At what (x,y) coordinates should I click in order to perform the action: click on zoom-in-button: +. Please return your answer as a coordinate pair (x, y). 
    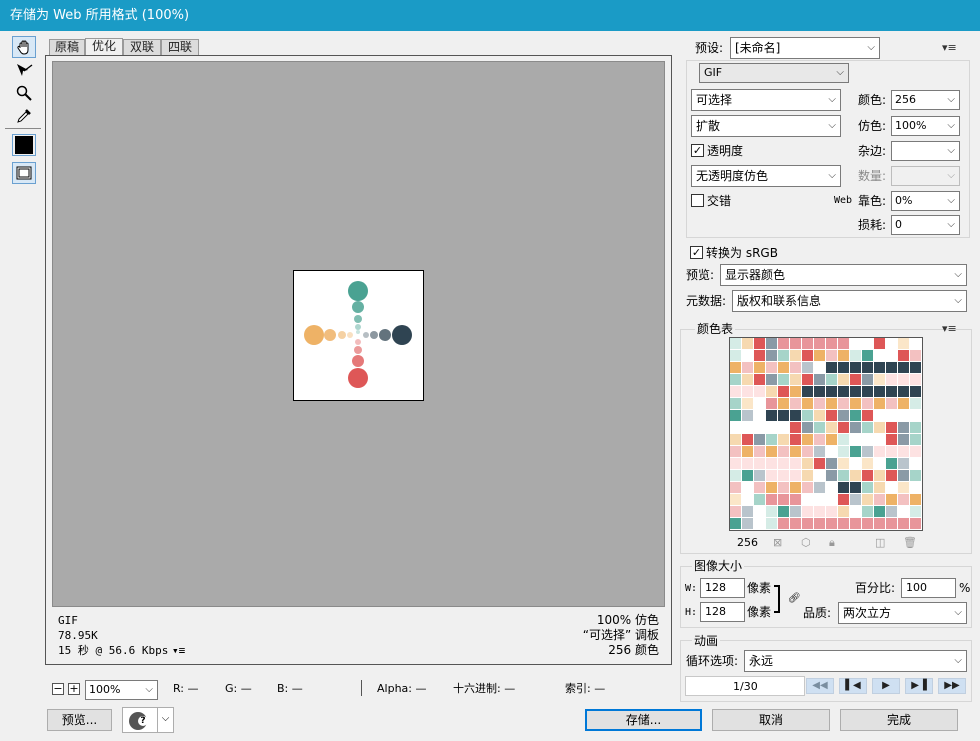
    Looking at the image, I should click on (74, 689).